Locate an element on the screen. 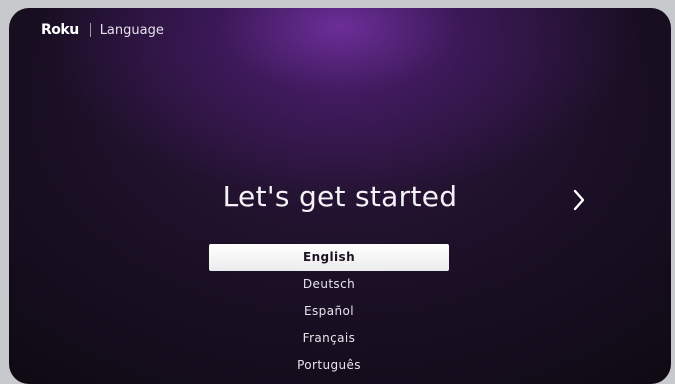 The height and width of the screenshot is (384, 675). next-button is located at coordinates (579, 200).